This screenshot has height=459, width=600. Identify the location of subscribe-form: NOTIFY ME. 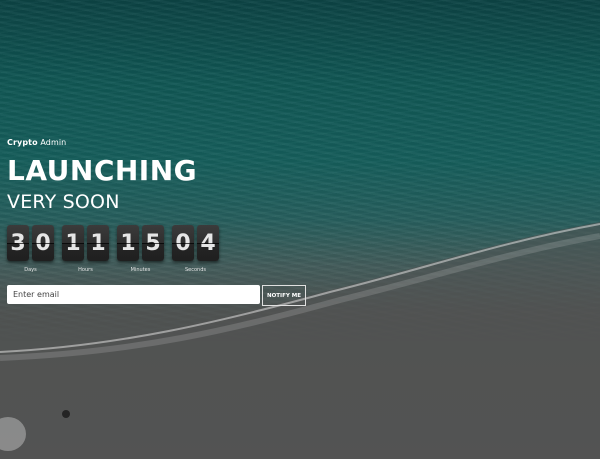
(156, 295).